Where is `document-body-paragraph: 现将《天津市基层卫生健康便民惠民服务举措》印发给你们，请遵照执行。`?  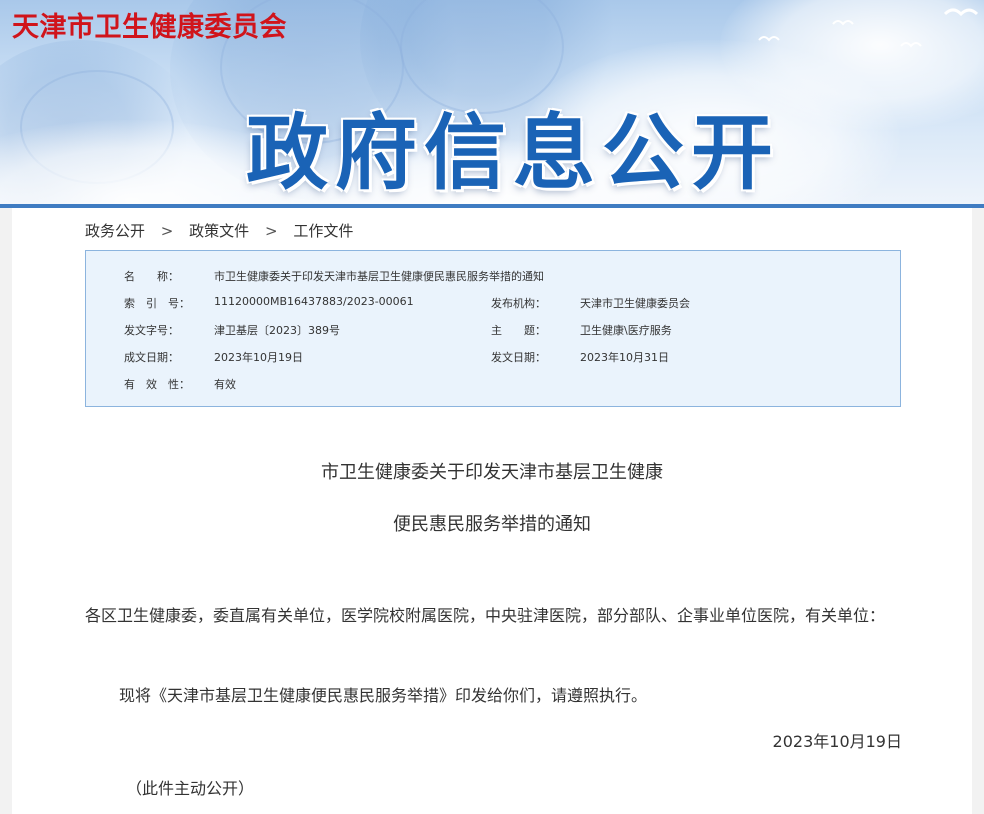 document-body-paragraph: 现将《天津市基层卫生健康便民惠民服务举措》印发给你们，请遵照执行。 is located at coordinates (383, 695).